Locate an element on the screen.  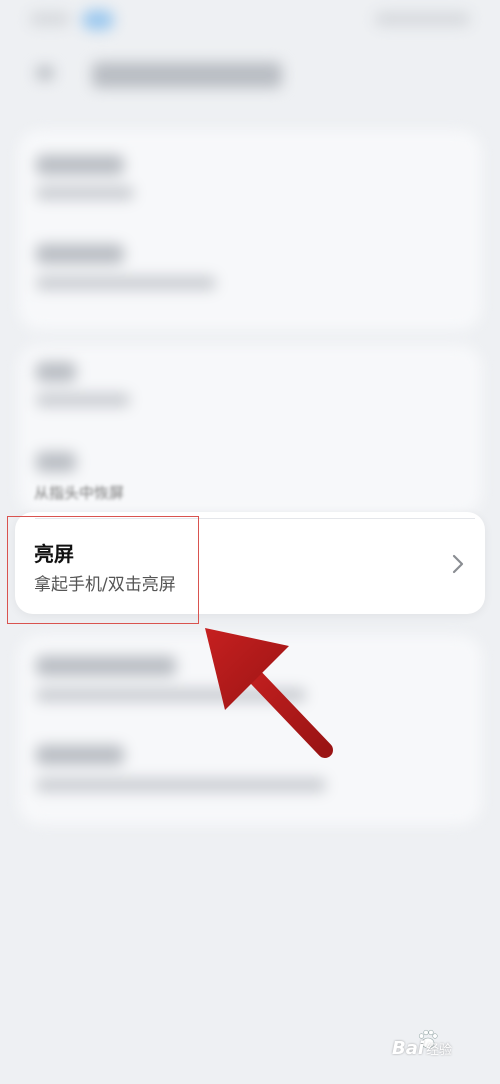
setting-row-6-subtitle is located at coordinates (181, 785).